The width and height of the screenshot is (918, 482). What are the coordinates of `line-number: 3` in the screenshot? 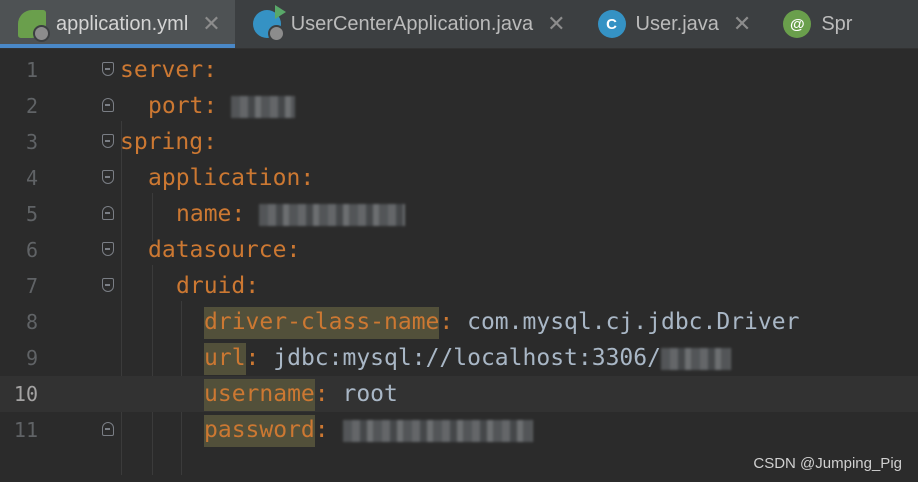 It's located at (31, 142).